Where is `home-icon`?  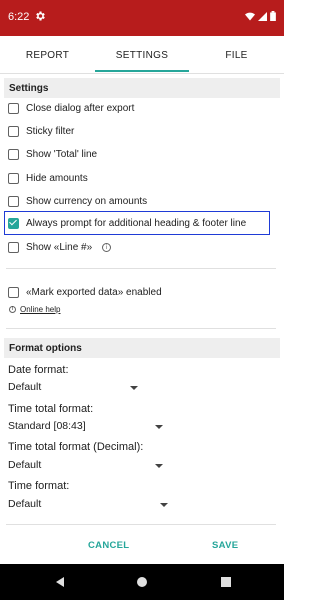 home-icon is located at coordinates (142, 582).